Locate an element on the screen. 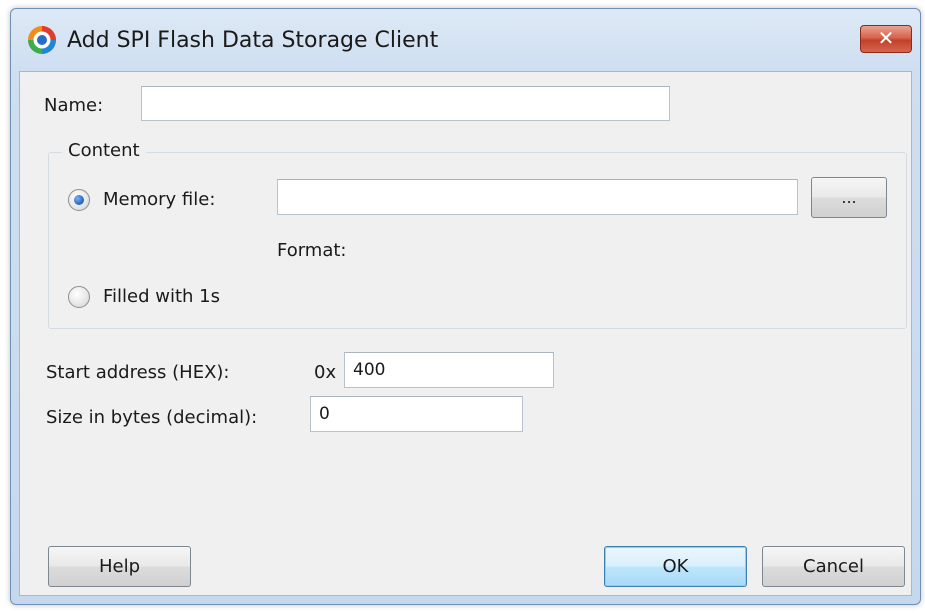 Image resolution: width=925 pixels, height=613 pixels. ok-button-label: OK is located at coordinates (675, 566).